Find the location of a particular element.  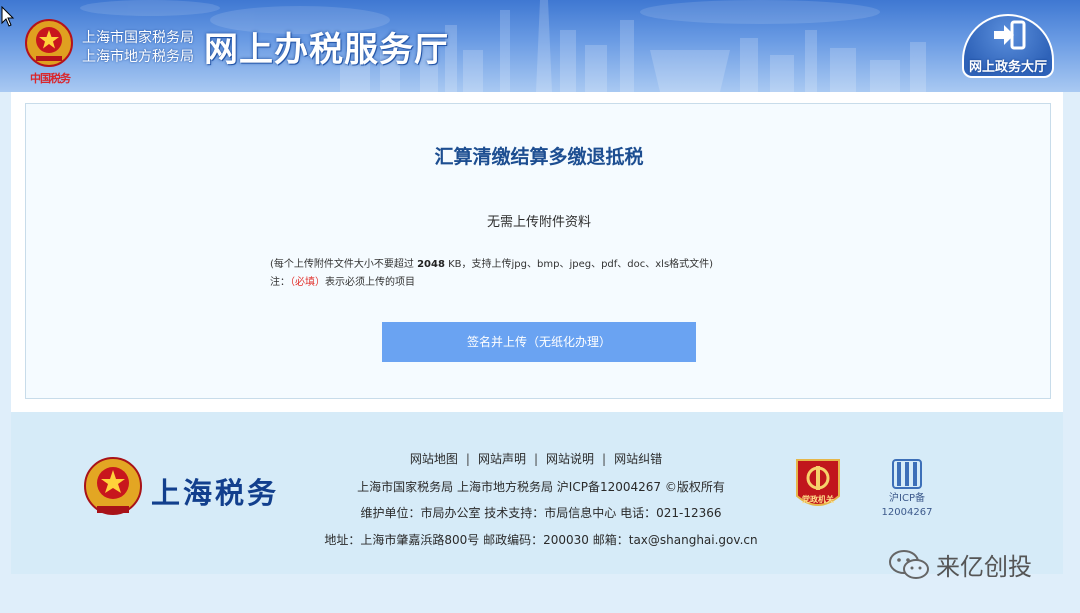

note-size: 2048 is located at coordinates (431, 264).